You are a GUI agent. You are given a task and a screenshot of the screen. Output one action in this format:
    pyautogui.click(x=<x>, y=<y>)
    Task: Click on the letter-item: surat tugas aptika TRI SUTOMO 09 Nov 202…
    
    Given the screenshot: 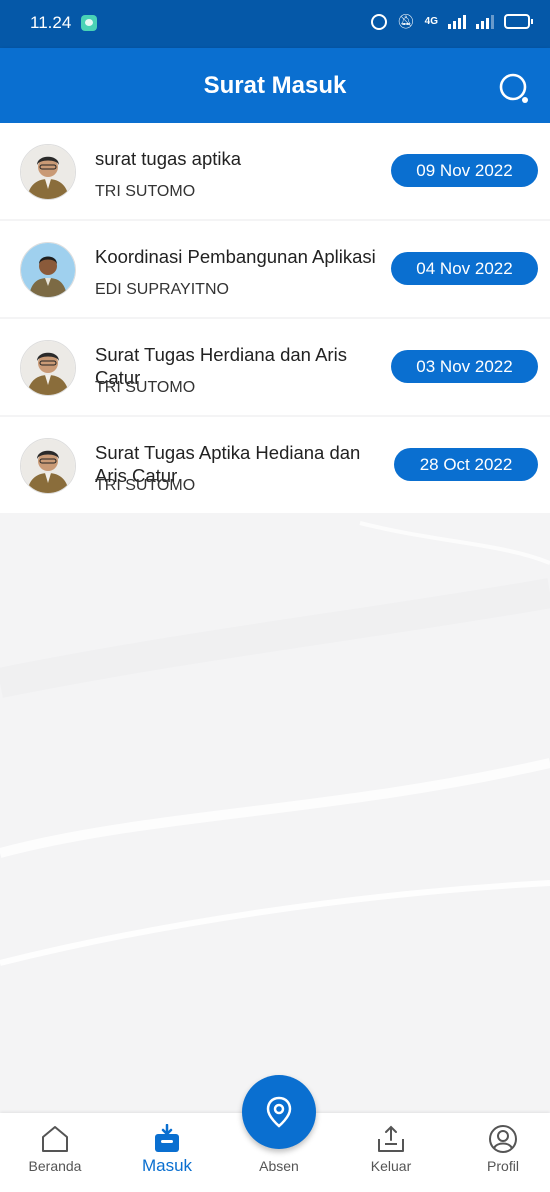 What is the action you would take?
    pyautogui.click(x=275, y=171)
    